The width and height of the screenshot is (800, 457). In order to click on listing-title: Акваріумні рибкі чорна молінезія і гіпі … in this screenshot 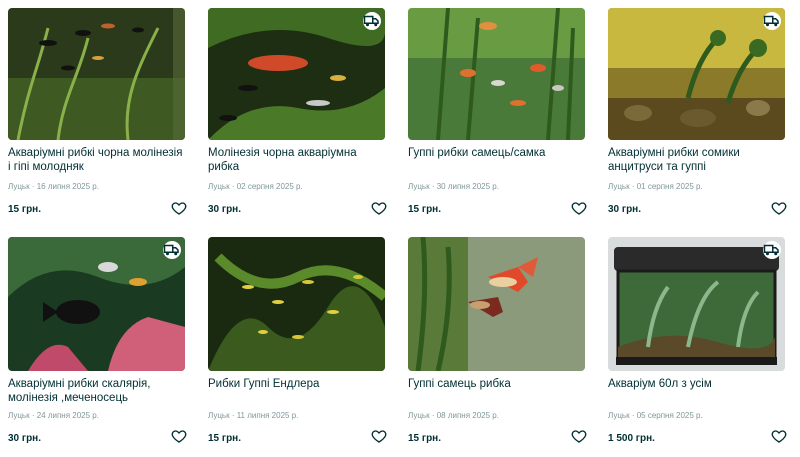, I will do `click(97, 160)`.